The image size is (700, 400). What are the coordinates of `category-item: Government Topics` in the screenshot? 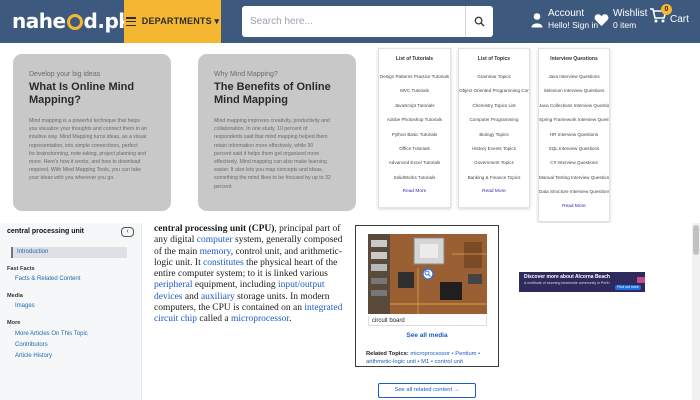 It's located at (494, 163).